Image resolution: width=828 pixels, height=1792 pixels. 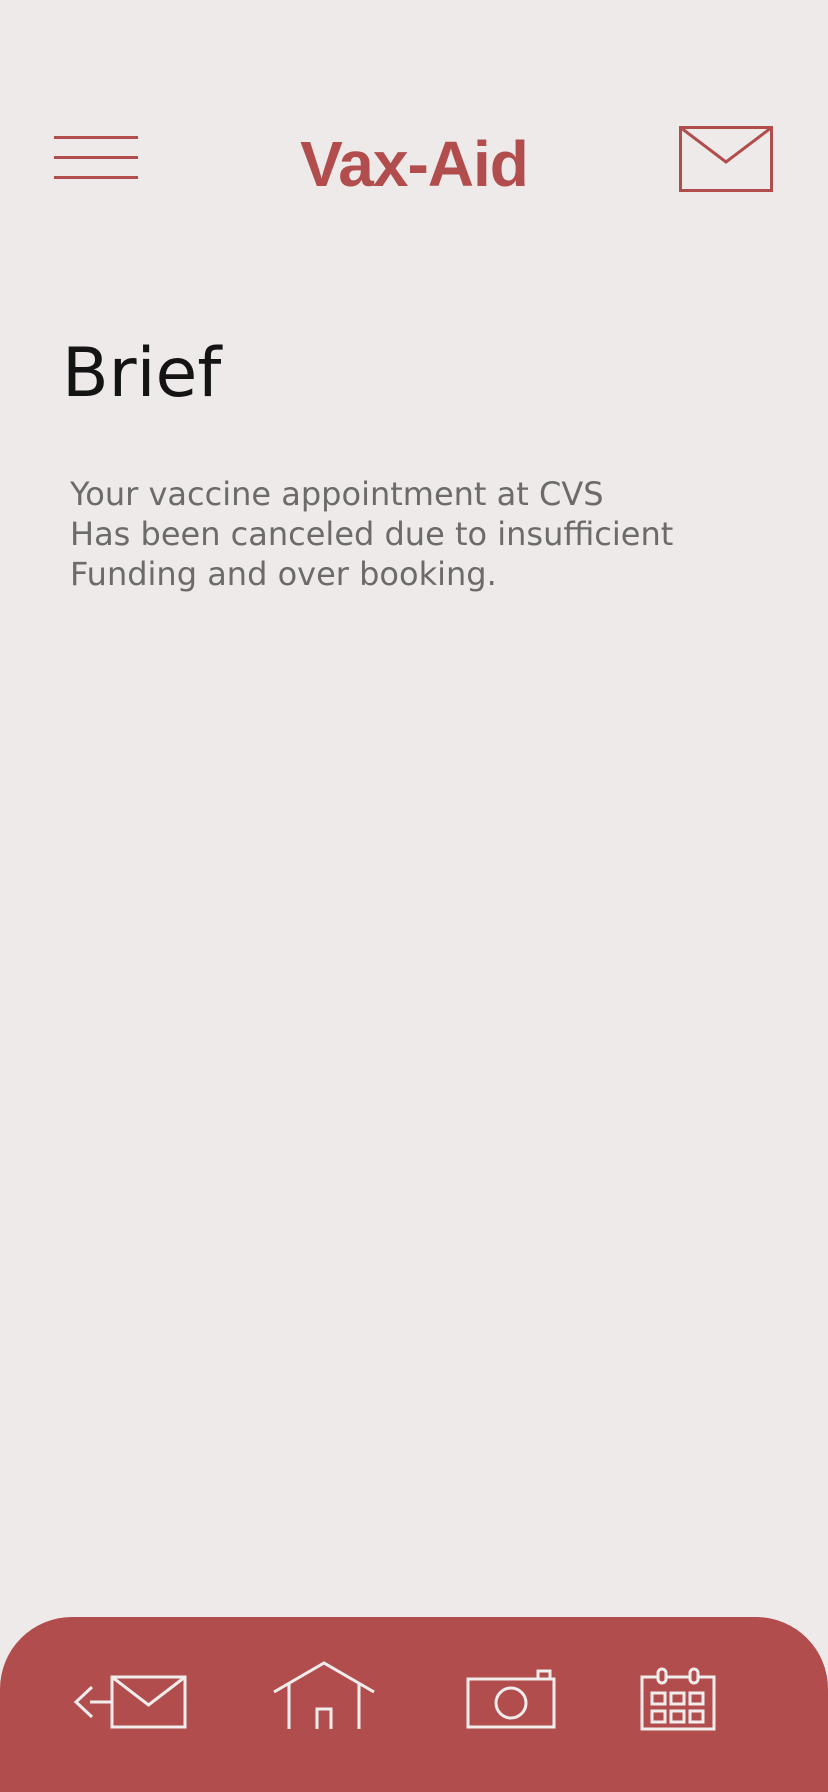 What do you see at coordinates (337, 494) in the screenshot?
I see `brief-message-line: Your vaccine appointment at CVS` at bounding box center [337, 494].